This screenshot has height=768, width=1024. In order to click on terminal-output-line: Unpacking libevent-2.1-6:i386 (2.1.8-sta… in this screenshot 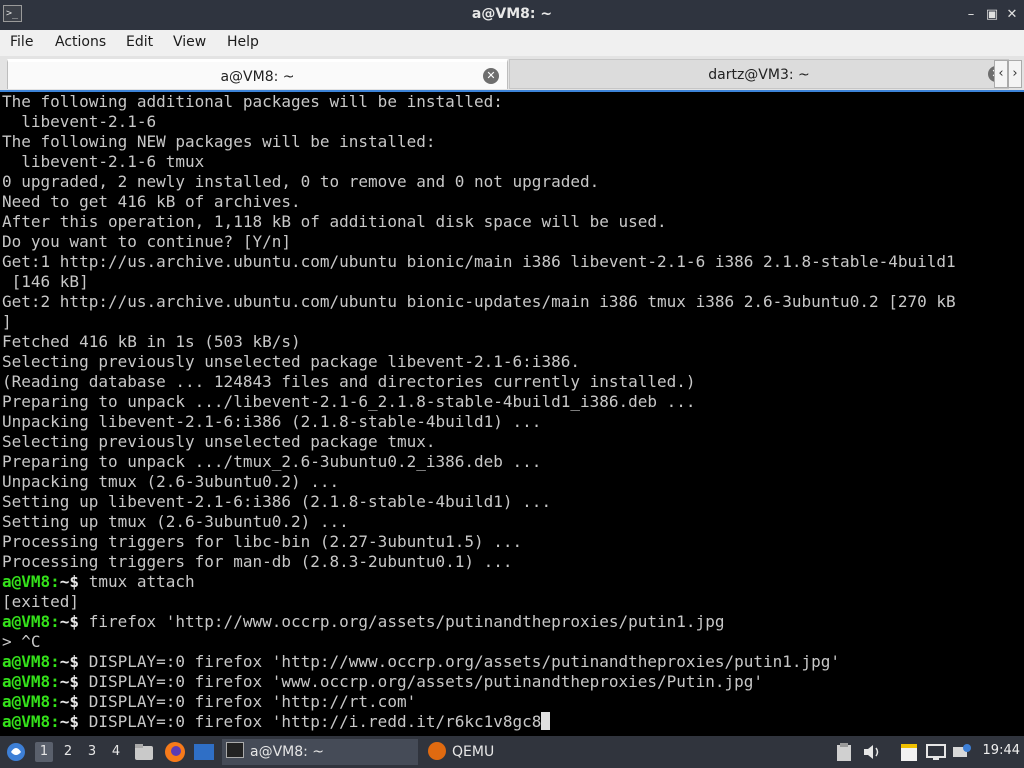, I will do `click(479, 422)`.